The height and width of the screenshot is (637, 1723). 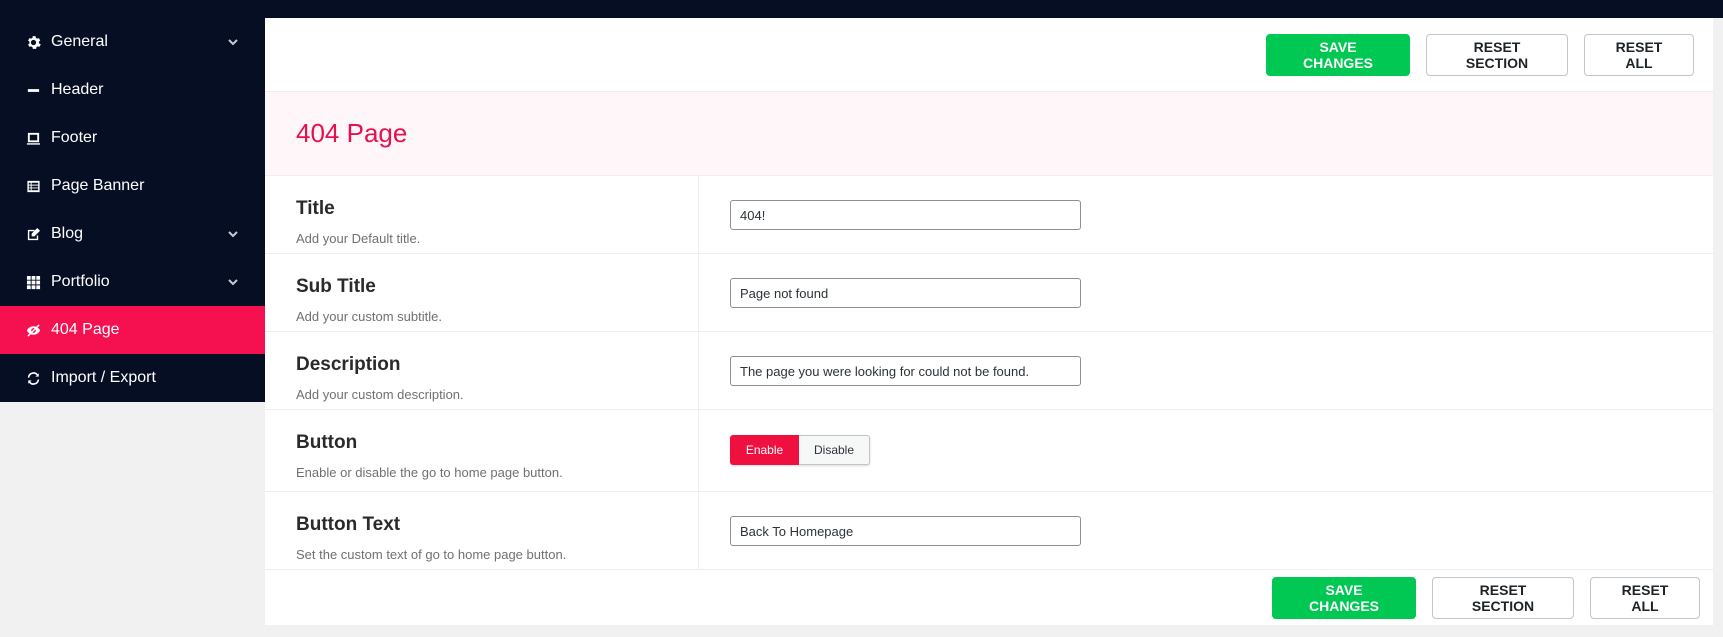 What do you see at coordinates (861, 9) in the screenshot?
I see `admin-top-bar` at bounding box center [861, 9].